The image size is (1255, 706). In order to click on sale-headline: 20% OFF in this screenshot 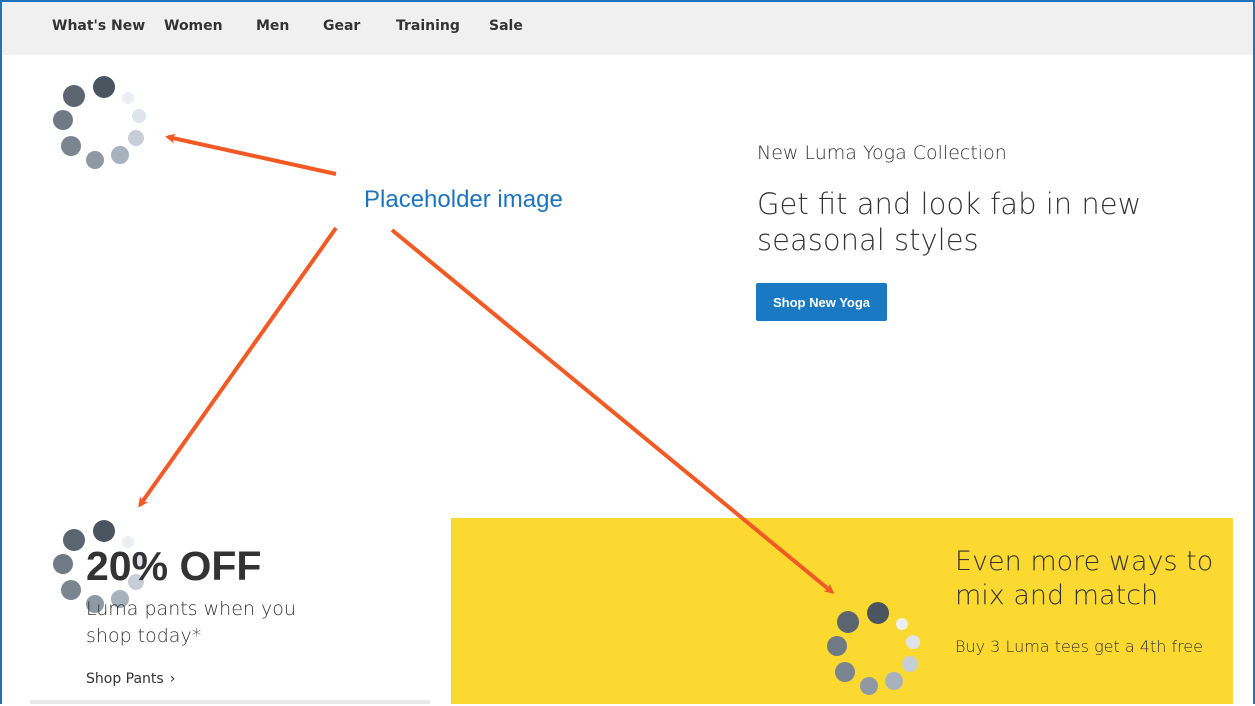, I will do `click(174, 566)`.